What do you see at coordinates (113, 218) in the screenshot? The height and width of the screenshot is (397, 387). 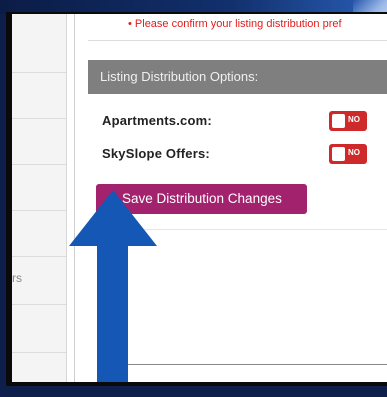 I see `arrow-up-icon` at bounding box center [113, 218].